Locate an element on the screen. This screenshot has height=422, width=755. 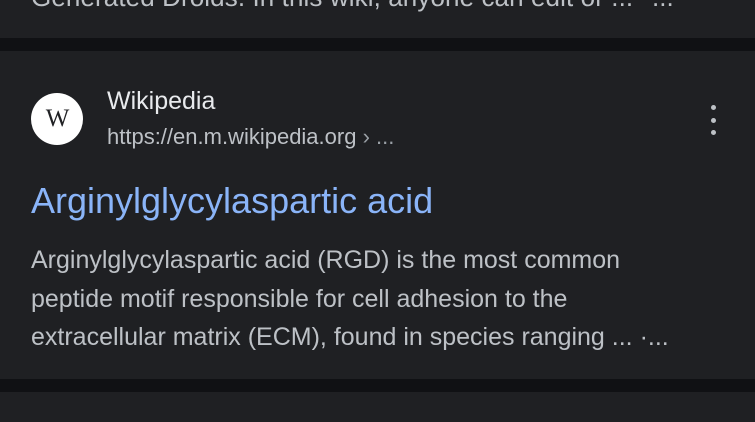
more-vert-icon is located at coordinates (713, 120).